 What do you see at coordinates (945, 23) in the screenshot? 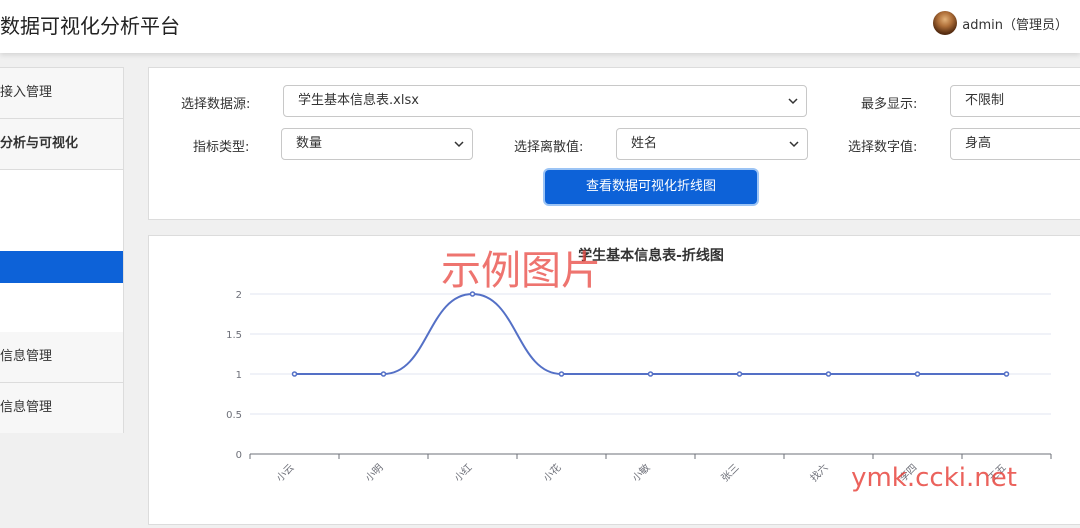
I see `avatar` at bounding box center [945, 23].